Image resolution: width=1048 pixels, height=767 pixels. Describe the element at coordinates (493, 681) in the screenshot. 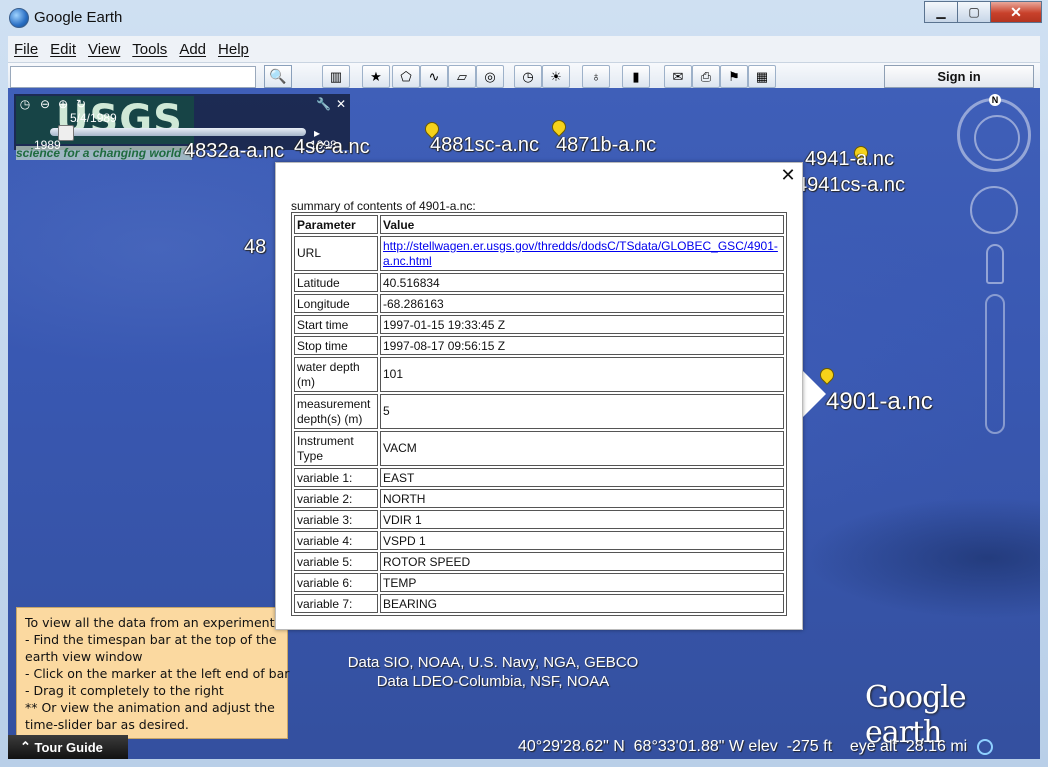

I see `attribution-line-2: Data LDEO-Columbia, NSF, NOAA` at that location.